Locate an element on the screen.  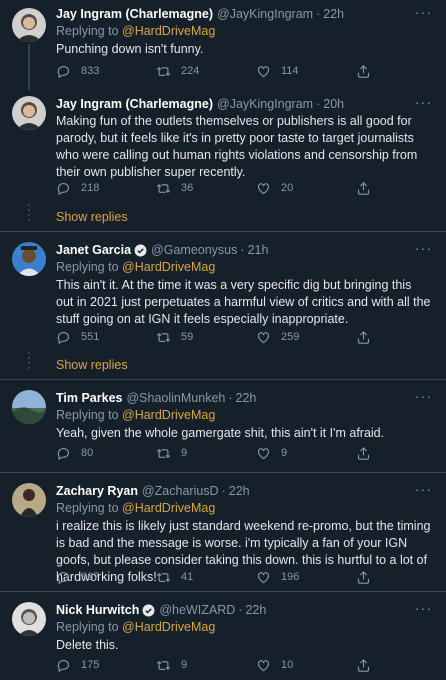
retweet-button: 36 is located at coordinates (206, 188).